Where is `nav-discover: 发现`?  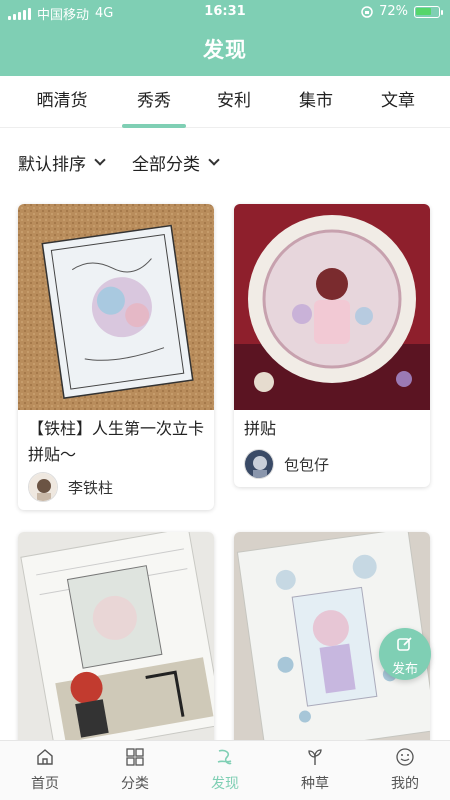 nav-discover: 发现 is located at coordinates (225, 770).